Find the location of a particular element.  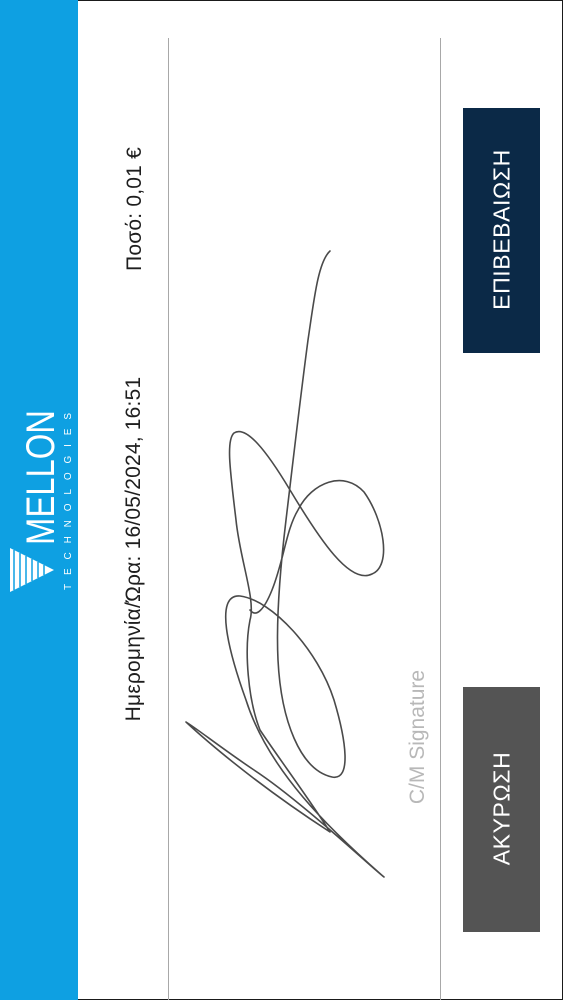

mellon-logo: MELLON TECHNOLOGIES is located at coordinates (42, 500).